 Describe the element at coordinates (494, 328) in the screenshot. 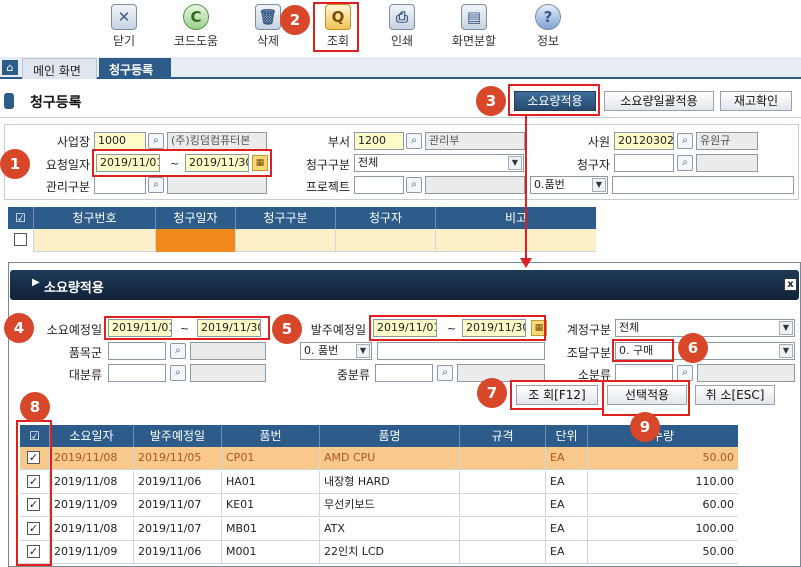

I see `order-date-to-input: 2019/11/30` at that location.